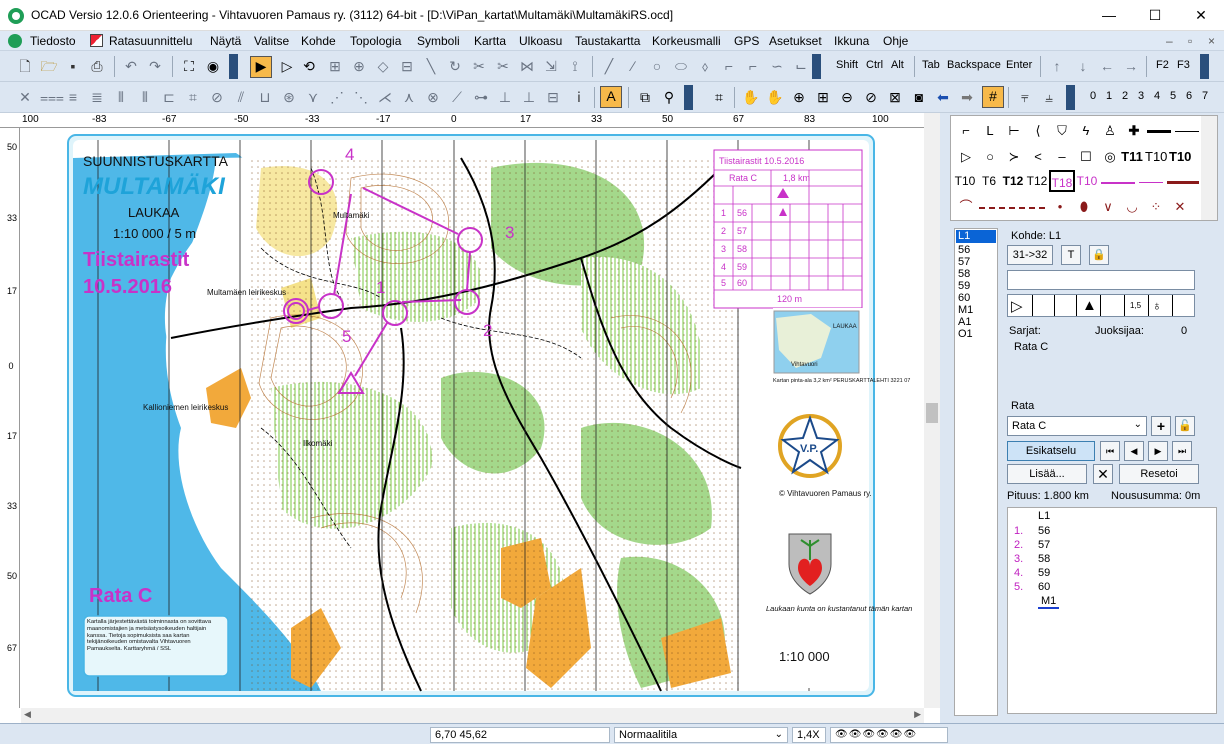 The image size is (1224, 744). I want to click on symbol-red-line-icon, so click(1183, 182).